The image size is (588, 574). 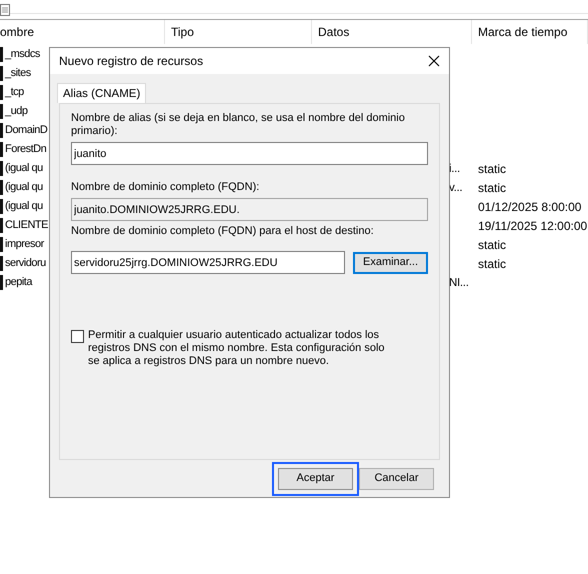 I want to click on field-label: Nombre de alias (si se deja en blanco, se usa el nombre del dominio primario):, so click(x=238, y=125).